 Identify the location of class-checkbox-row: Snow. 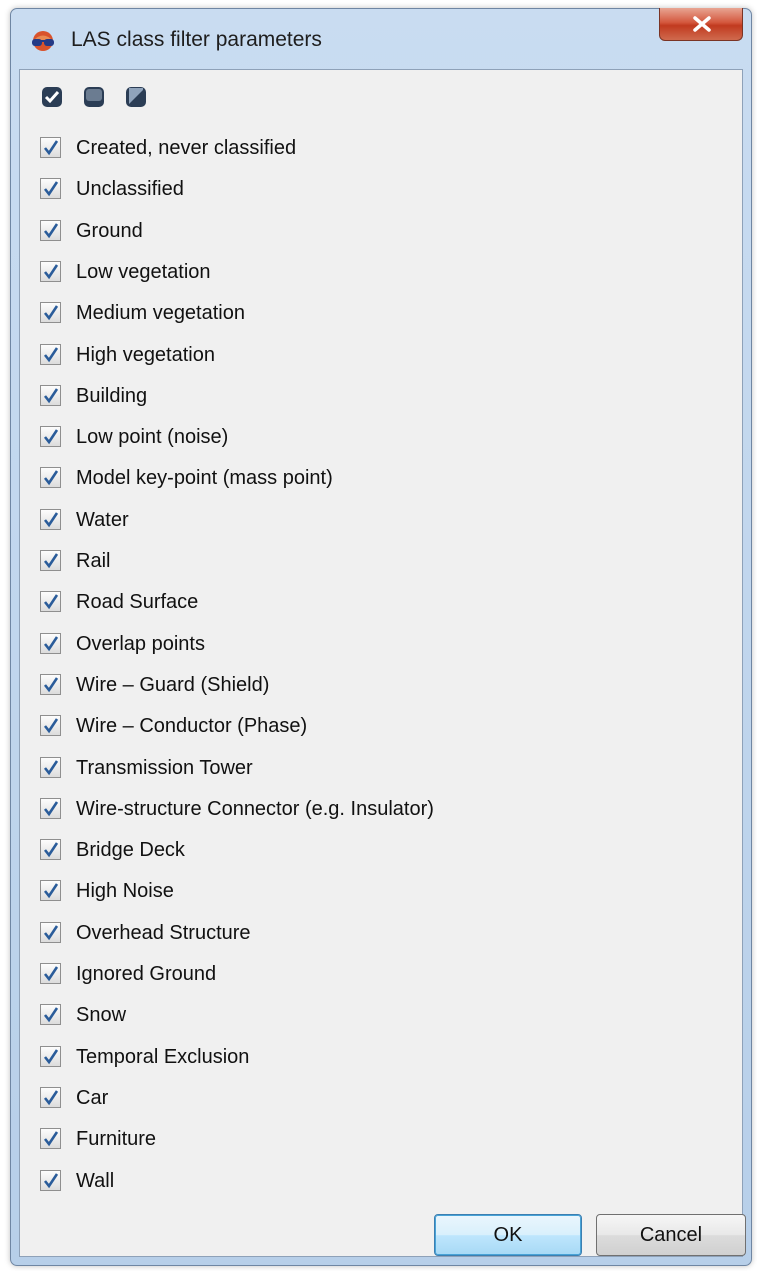
(340, 1016).